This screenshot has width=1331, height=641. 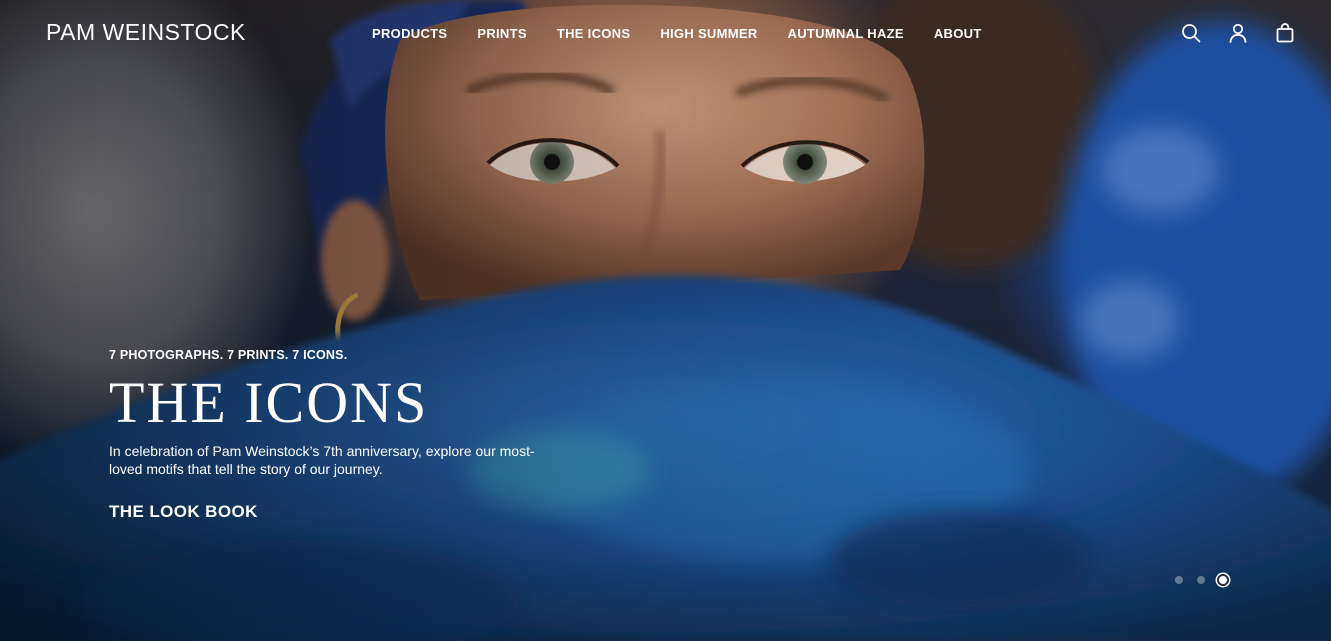 What do you see at coordinates (501, 33) in the screenshot?
I see `nav-item-prints: PRINTS` at bounding box center [501, 33].